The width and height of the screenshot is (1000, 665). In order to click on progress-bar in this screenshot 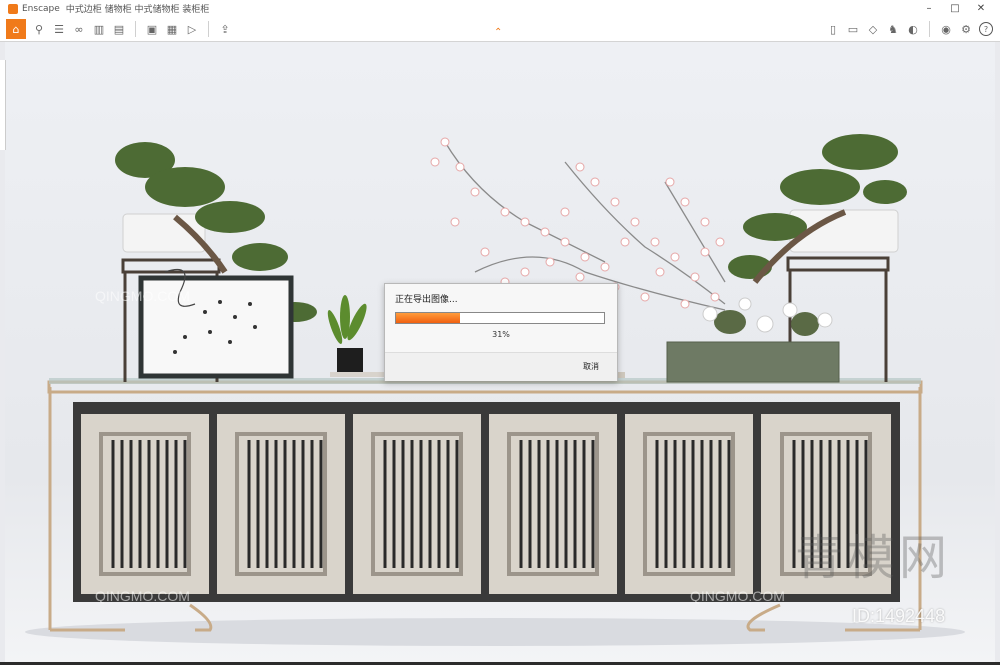, I will do `click(500, 318)`.